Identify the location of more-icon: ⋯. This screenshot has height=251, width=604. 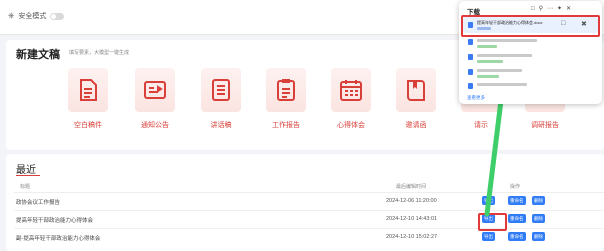
(552, 9).